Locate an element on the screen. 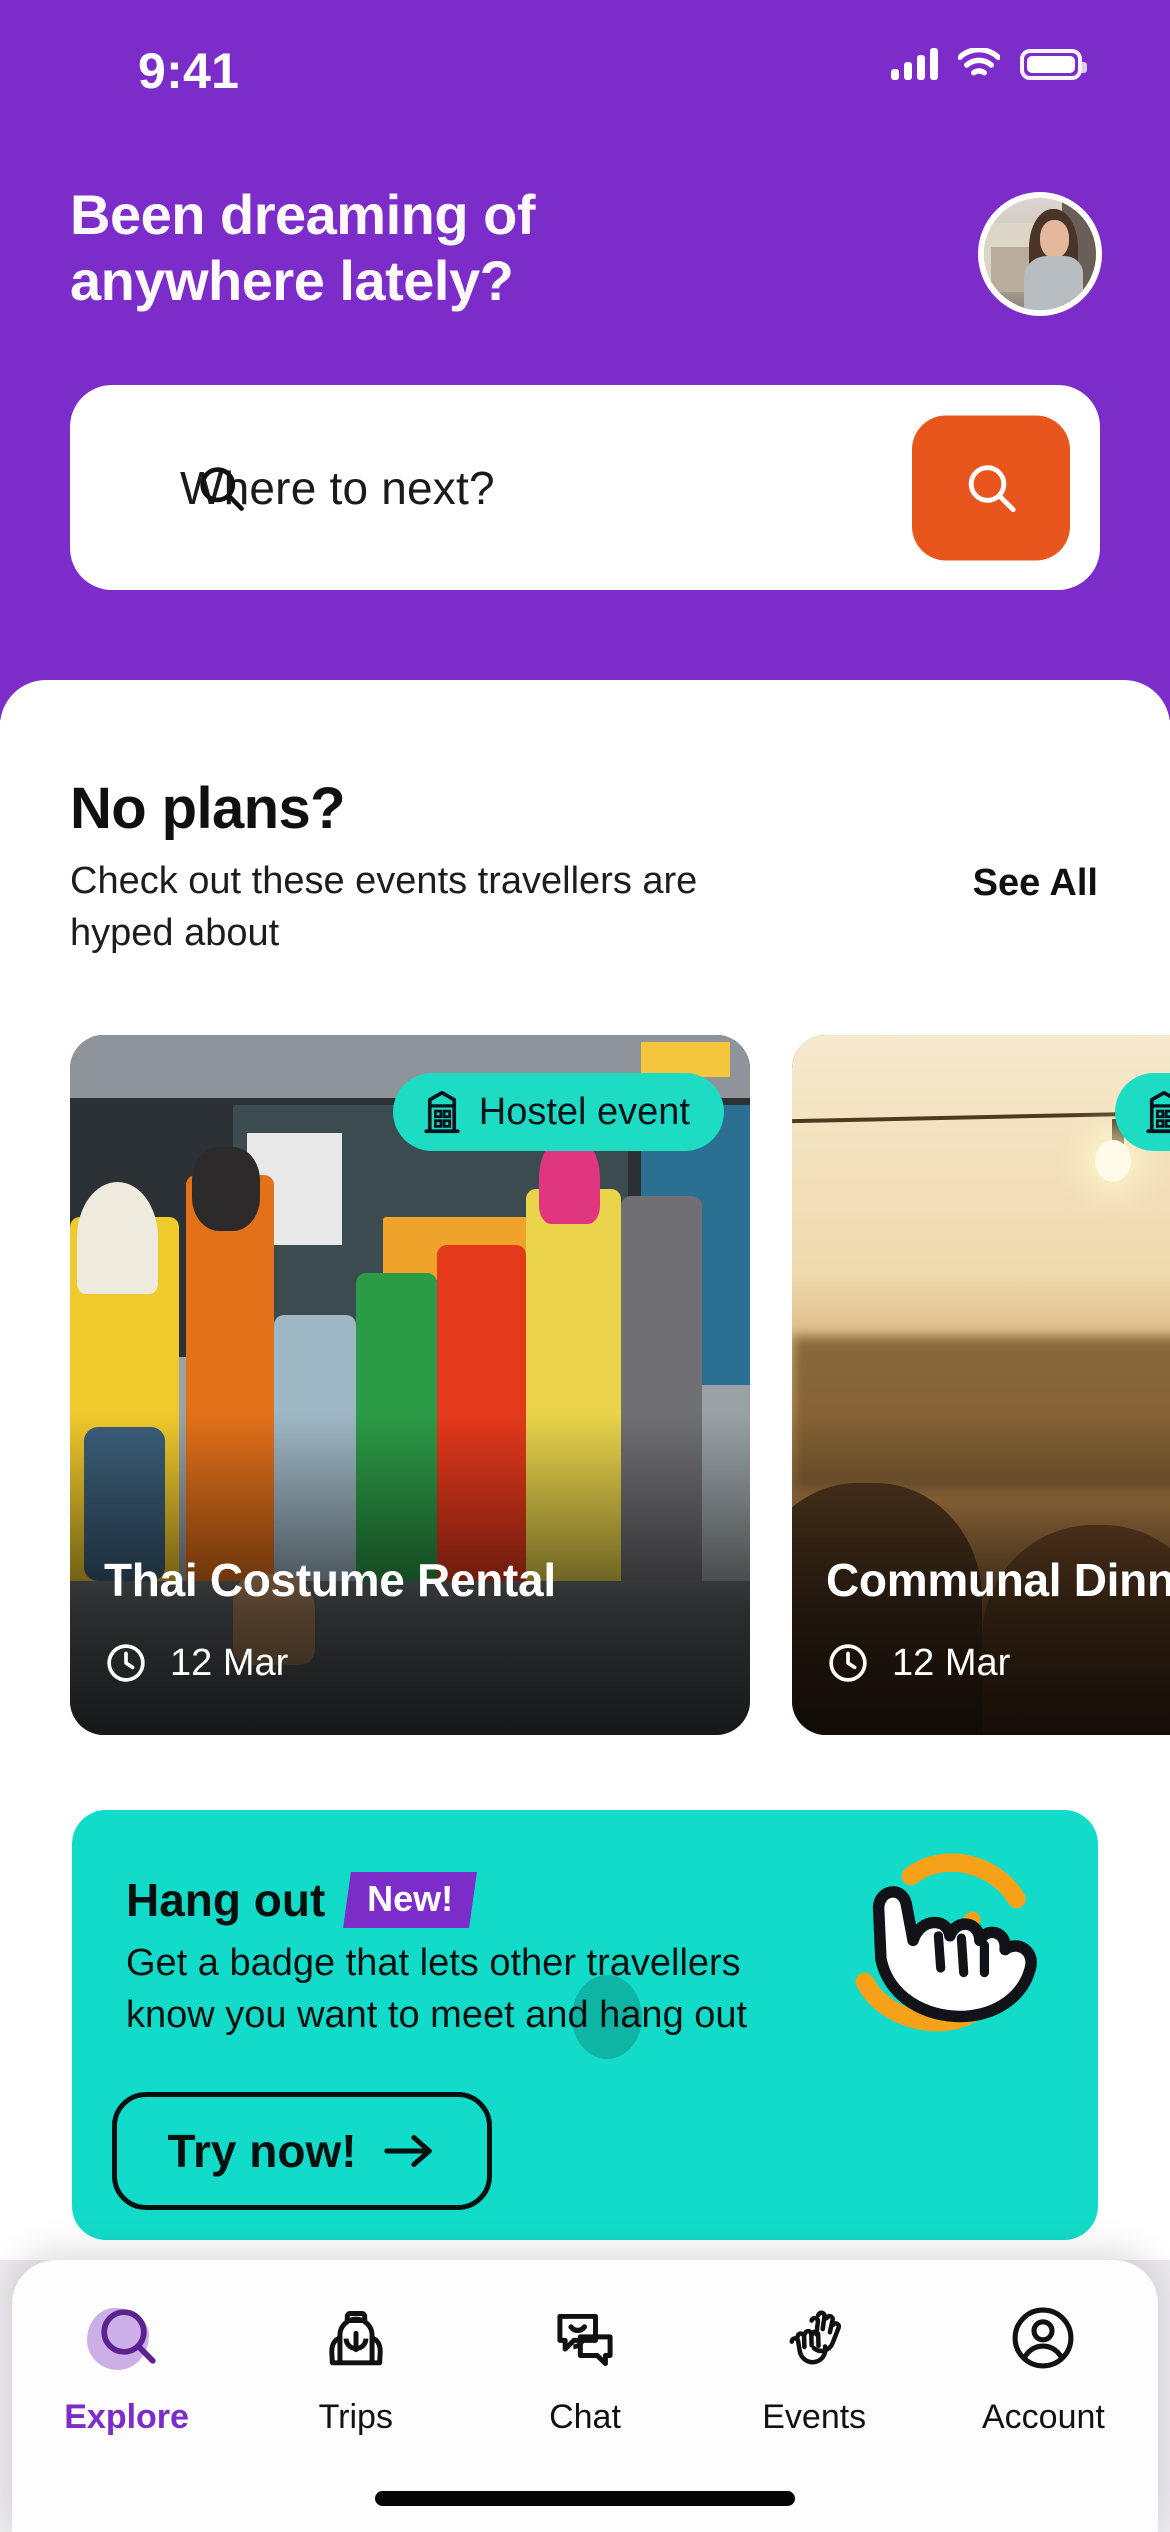  greeting-line-1: Been dreaming of is located at coordinates (302, 214).